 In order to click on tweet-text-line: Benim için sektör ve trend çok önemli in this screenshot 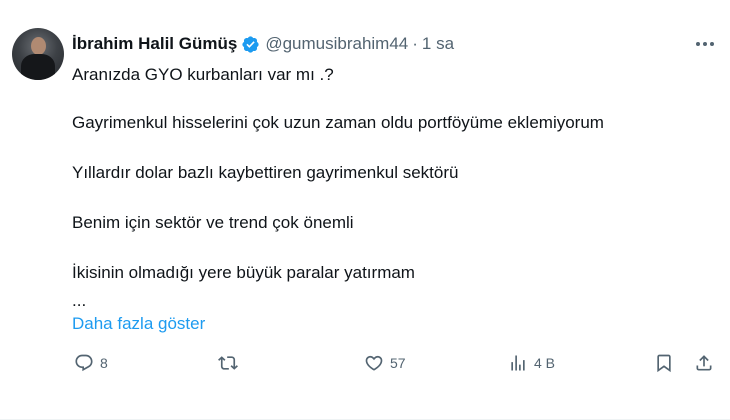, I will do `click(213, 222)`.